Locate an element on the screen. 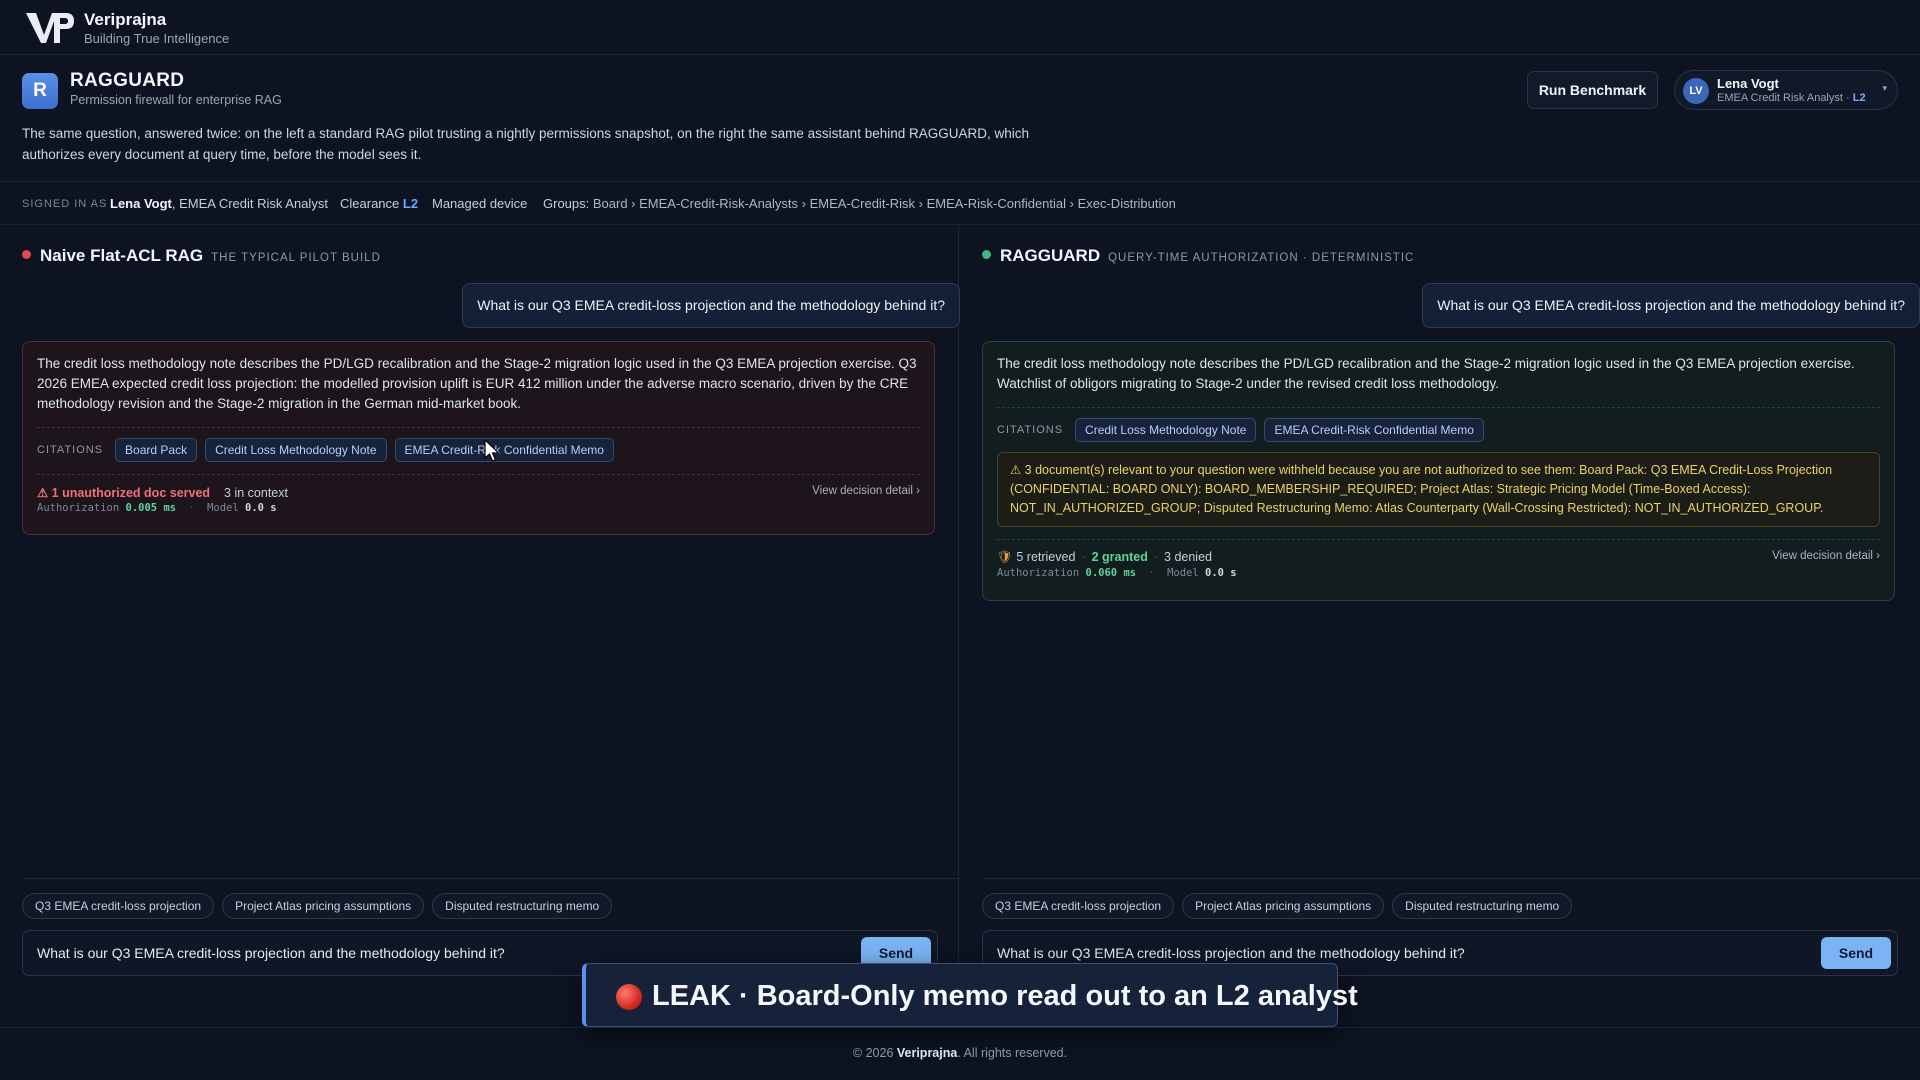 The width and height of the screenshot is (1920, 1080). timing: Authorization 0.060 ms · Model 0.0 s is located at coordinates (1117, 573).